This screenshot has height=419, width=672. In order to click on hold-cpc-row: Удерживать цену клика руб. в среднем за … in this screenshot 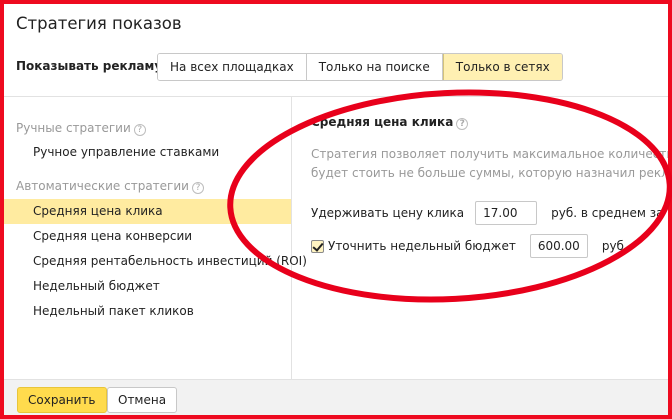, I will do `click(489, 213)`.